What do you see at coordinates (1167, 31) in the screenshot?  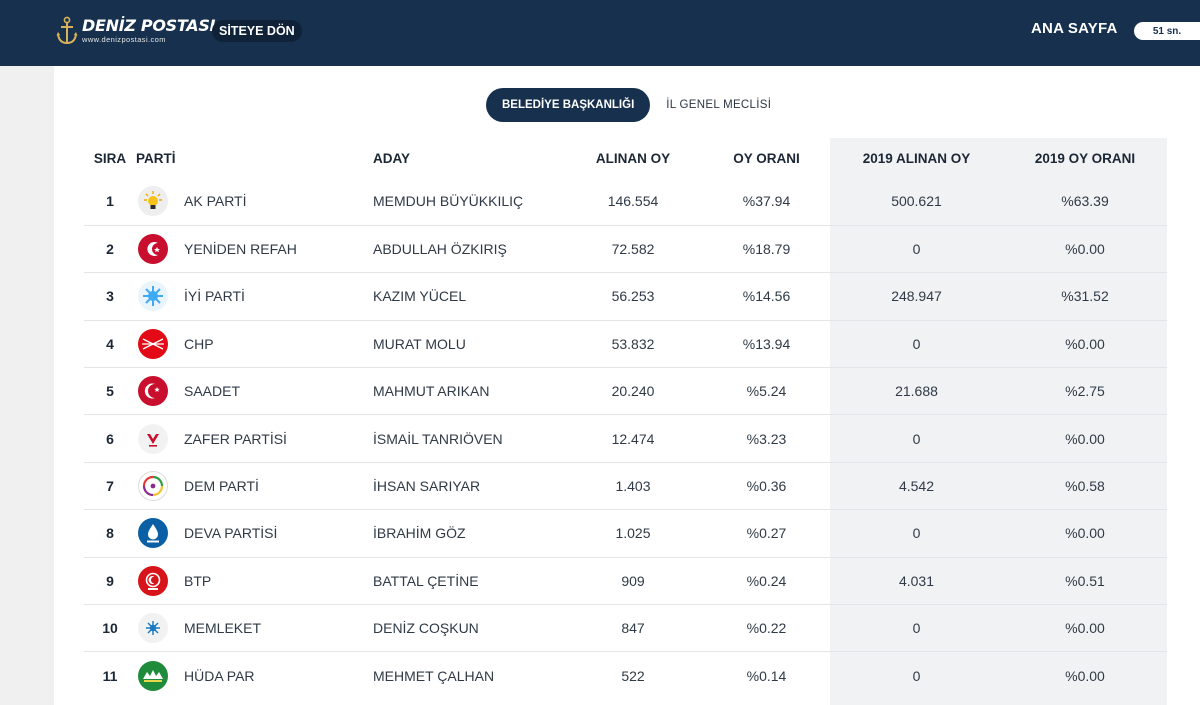 I see `refresh-countdown: 51 sn.` at bounding box center [1167, 31].